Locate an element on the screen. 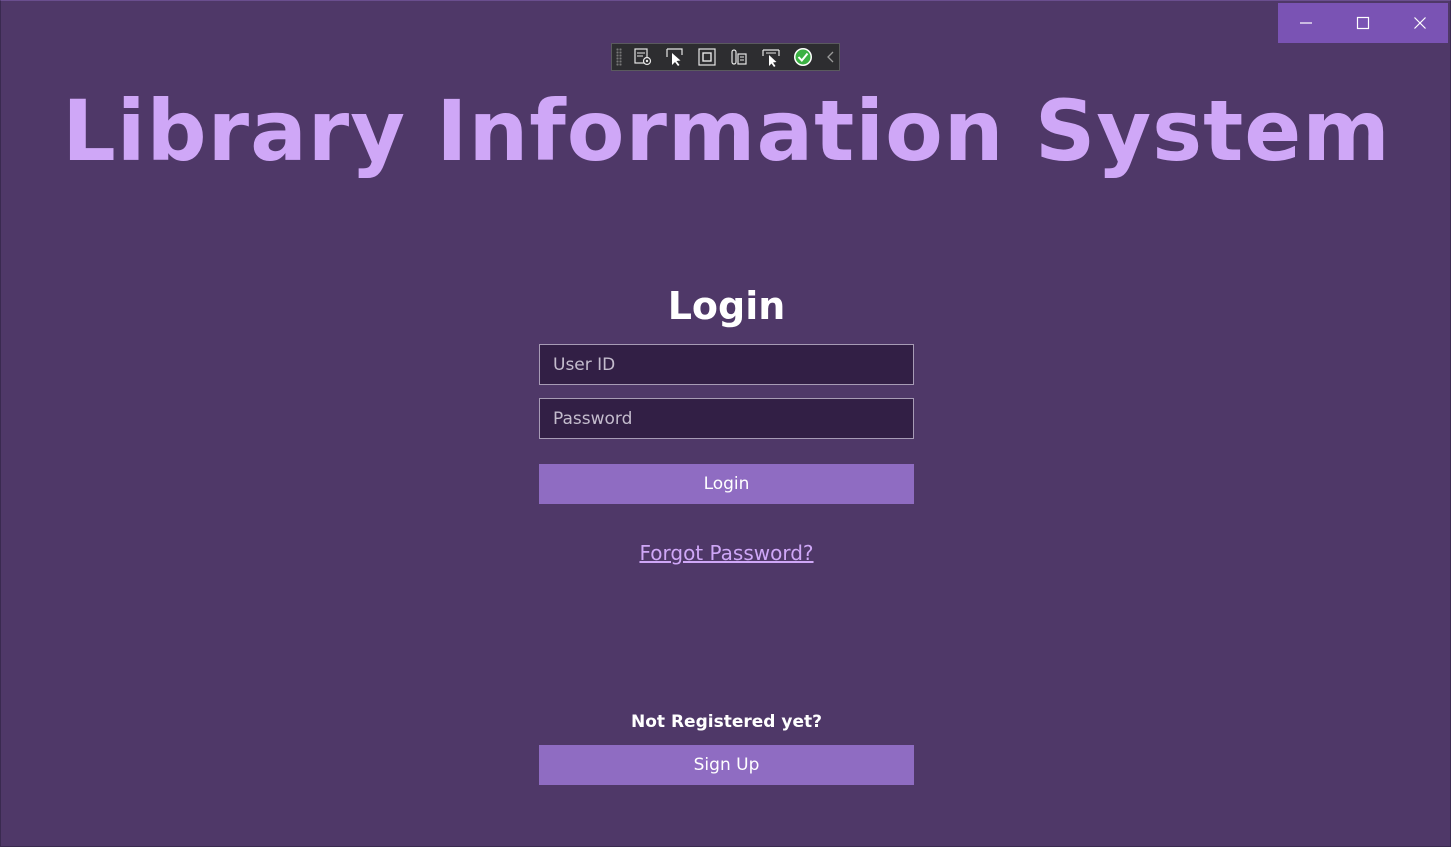 This screenshot has width=1451, height=847. display-layout-adorners-icon is located at coordinates (707, 57).